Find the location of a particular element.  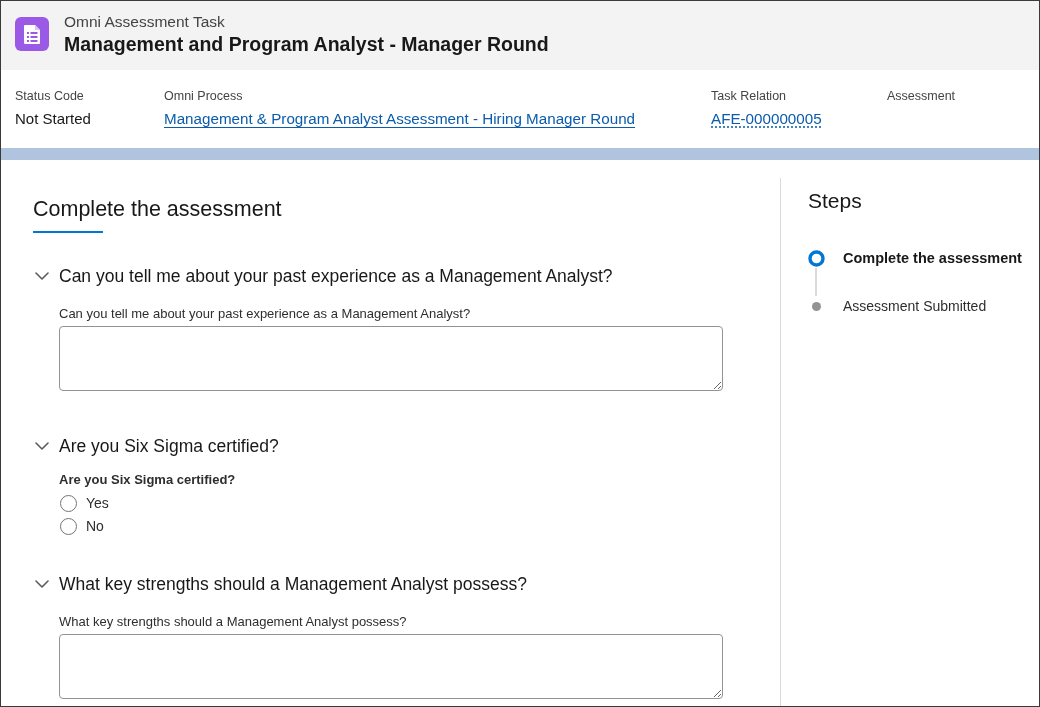

question-label: Can you tell me about your past experience as a Management Analyst? is located at coordinates (265, 313).